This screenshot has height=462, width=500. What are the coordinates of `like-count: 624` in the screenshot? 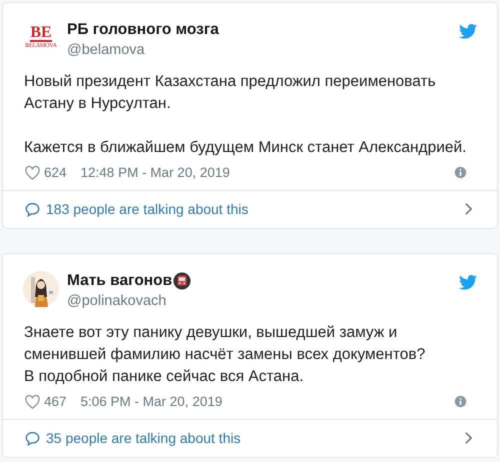 It's located at (55, 172).